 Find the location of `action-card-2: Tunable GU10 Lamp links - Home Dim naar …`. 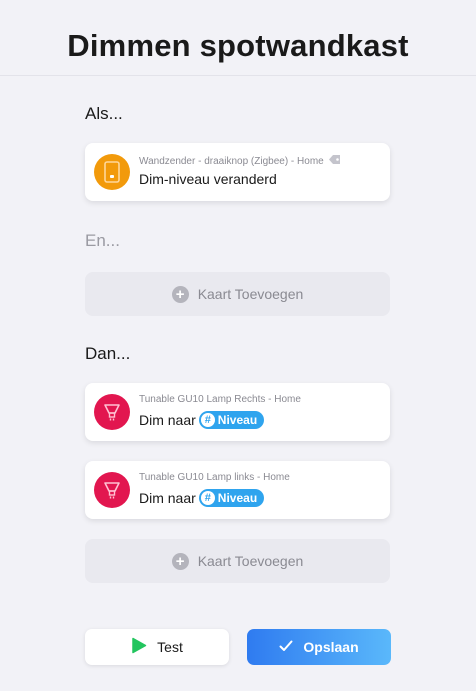

action-card-2: Tunable GU10 Lamp links - Home Dim naar … is located at coordinates (237, 490).